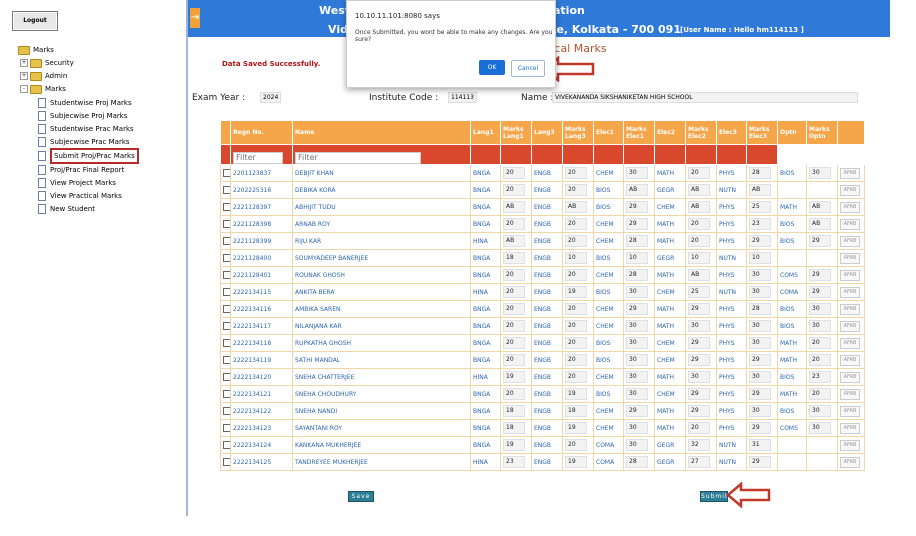 Image resolution: width=916 pixels, height=536 pixels. I want to click on tree-security: + Security, so click(47, 63).